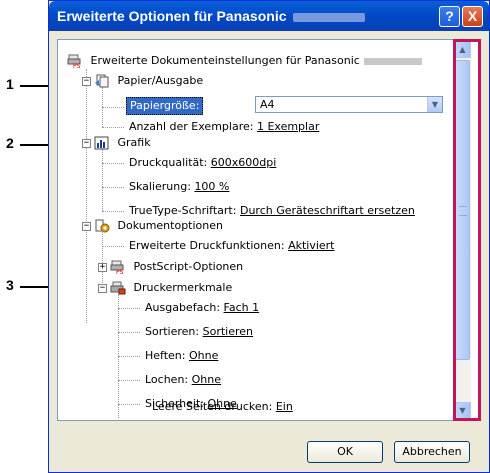 The height and width of the screenshot is (473, 490). I want to click on paper-output-icon, so click(102, 81).